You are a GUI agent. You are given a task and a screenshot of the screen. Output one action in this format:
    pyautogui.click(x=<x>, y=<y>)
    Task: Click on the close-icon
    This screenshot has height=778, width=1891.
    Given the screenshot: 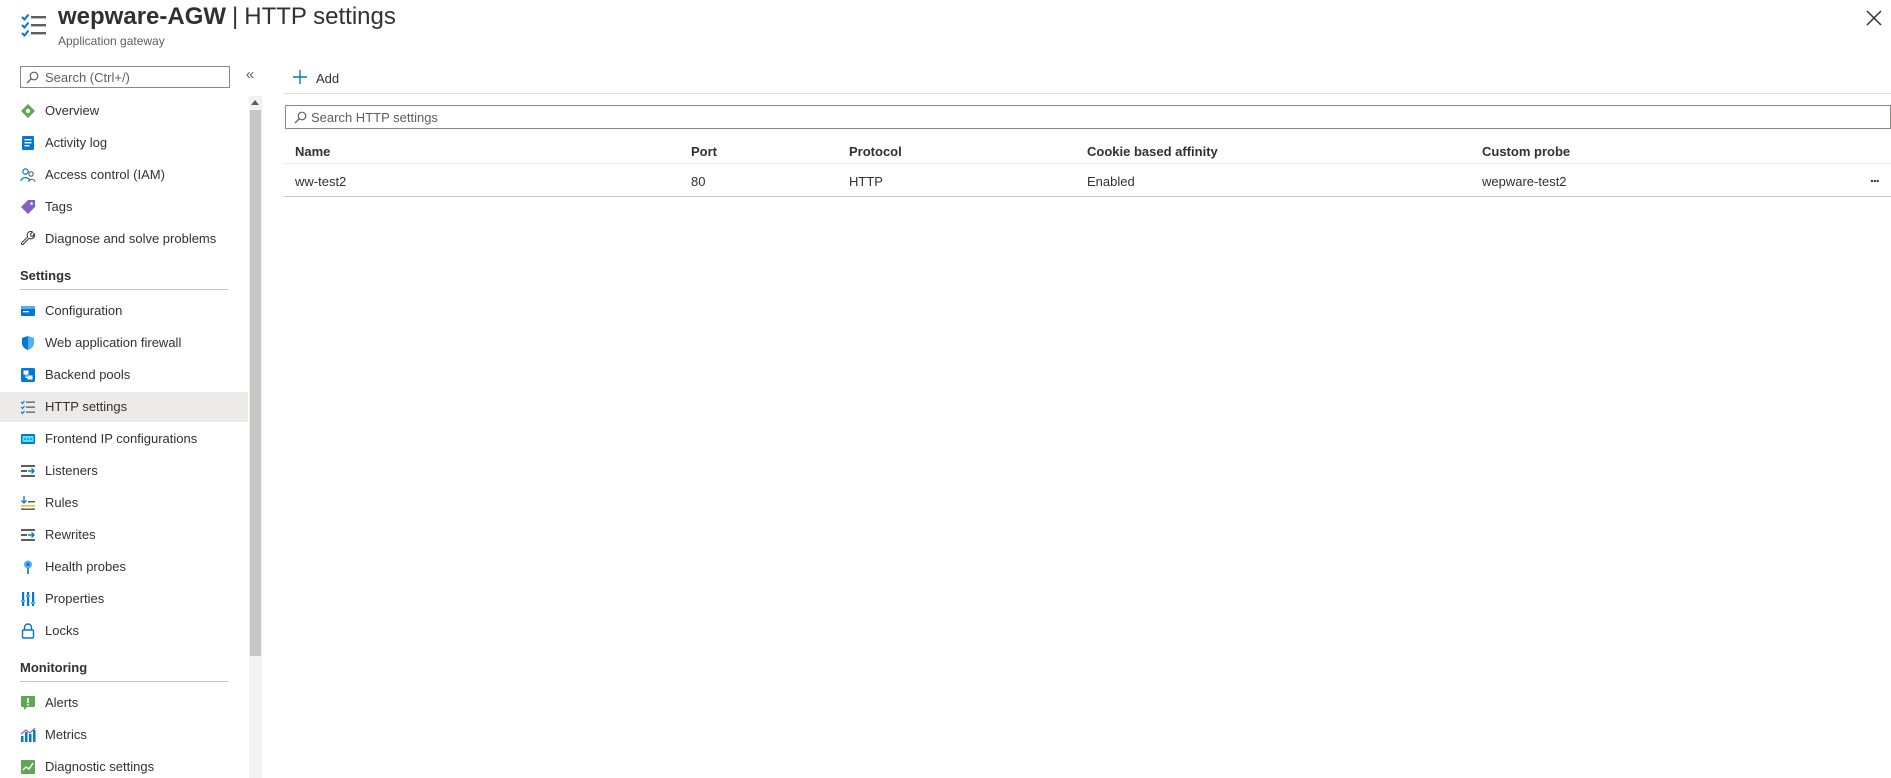 What is the action you would take?
    pyautogui.click(x=1874, y=18)
    